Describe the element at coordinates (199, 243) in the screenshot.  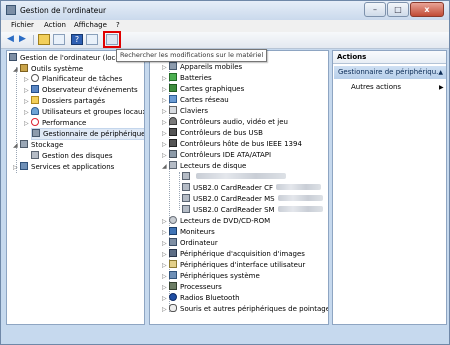
I see `device-label: Ordinateur` at that location.